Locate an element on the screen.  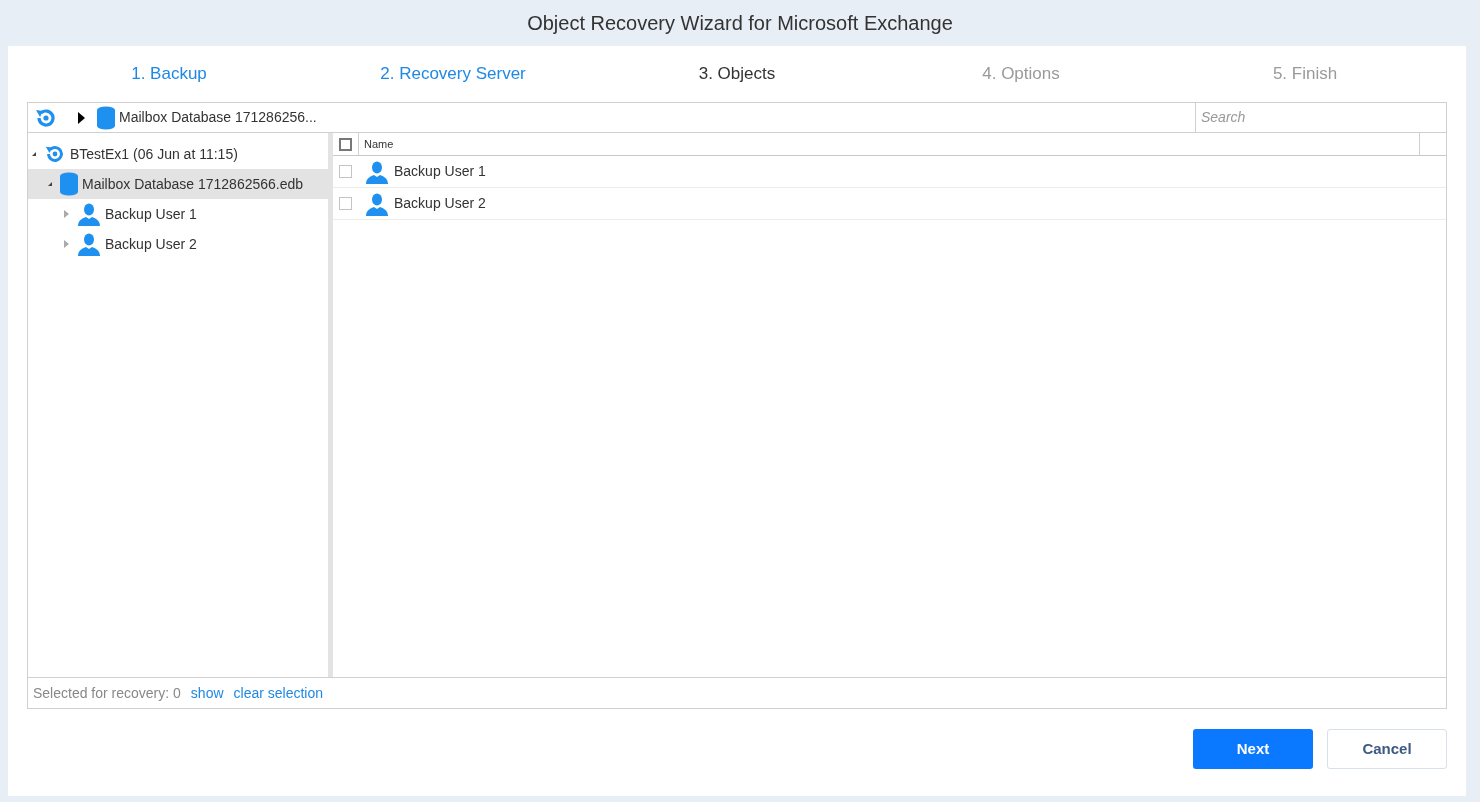
footer-link: clear selection is located at coordinates (278, 693).